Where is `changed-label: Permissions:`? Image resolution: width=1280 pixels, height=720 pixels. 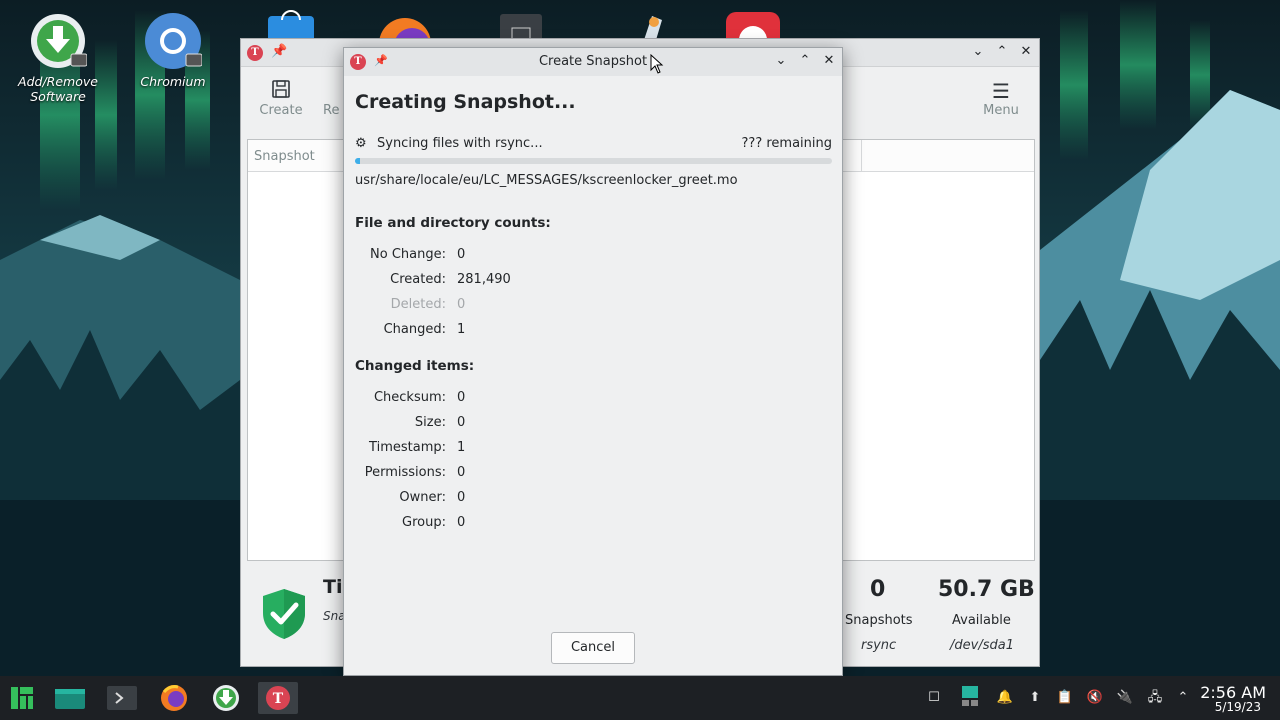
changed-label: Permissions: is located at coordinates (405, 472).